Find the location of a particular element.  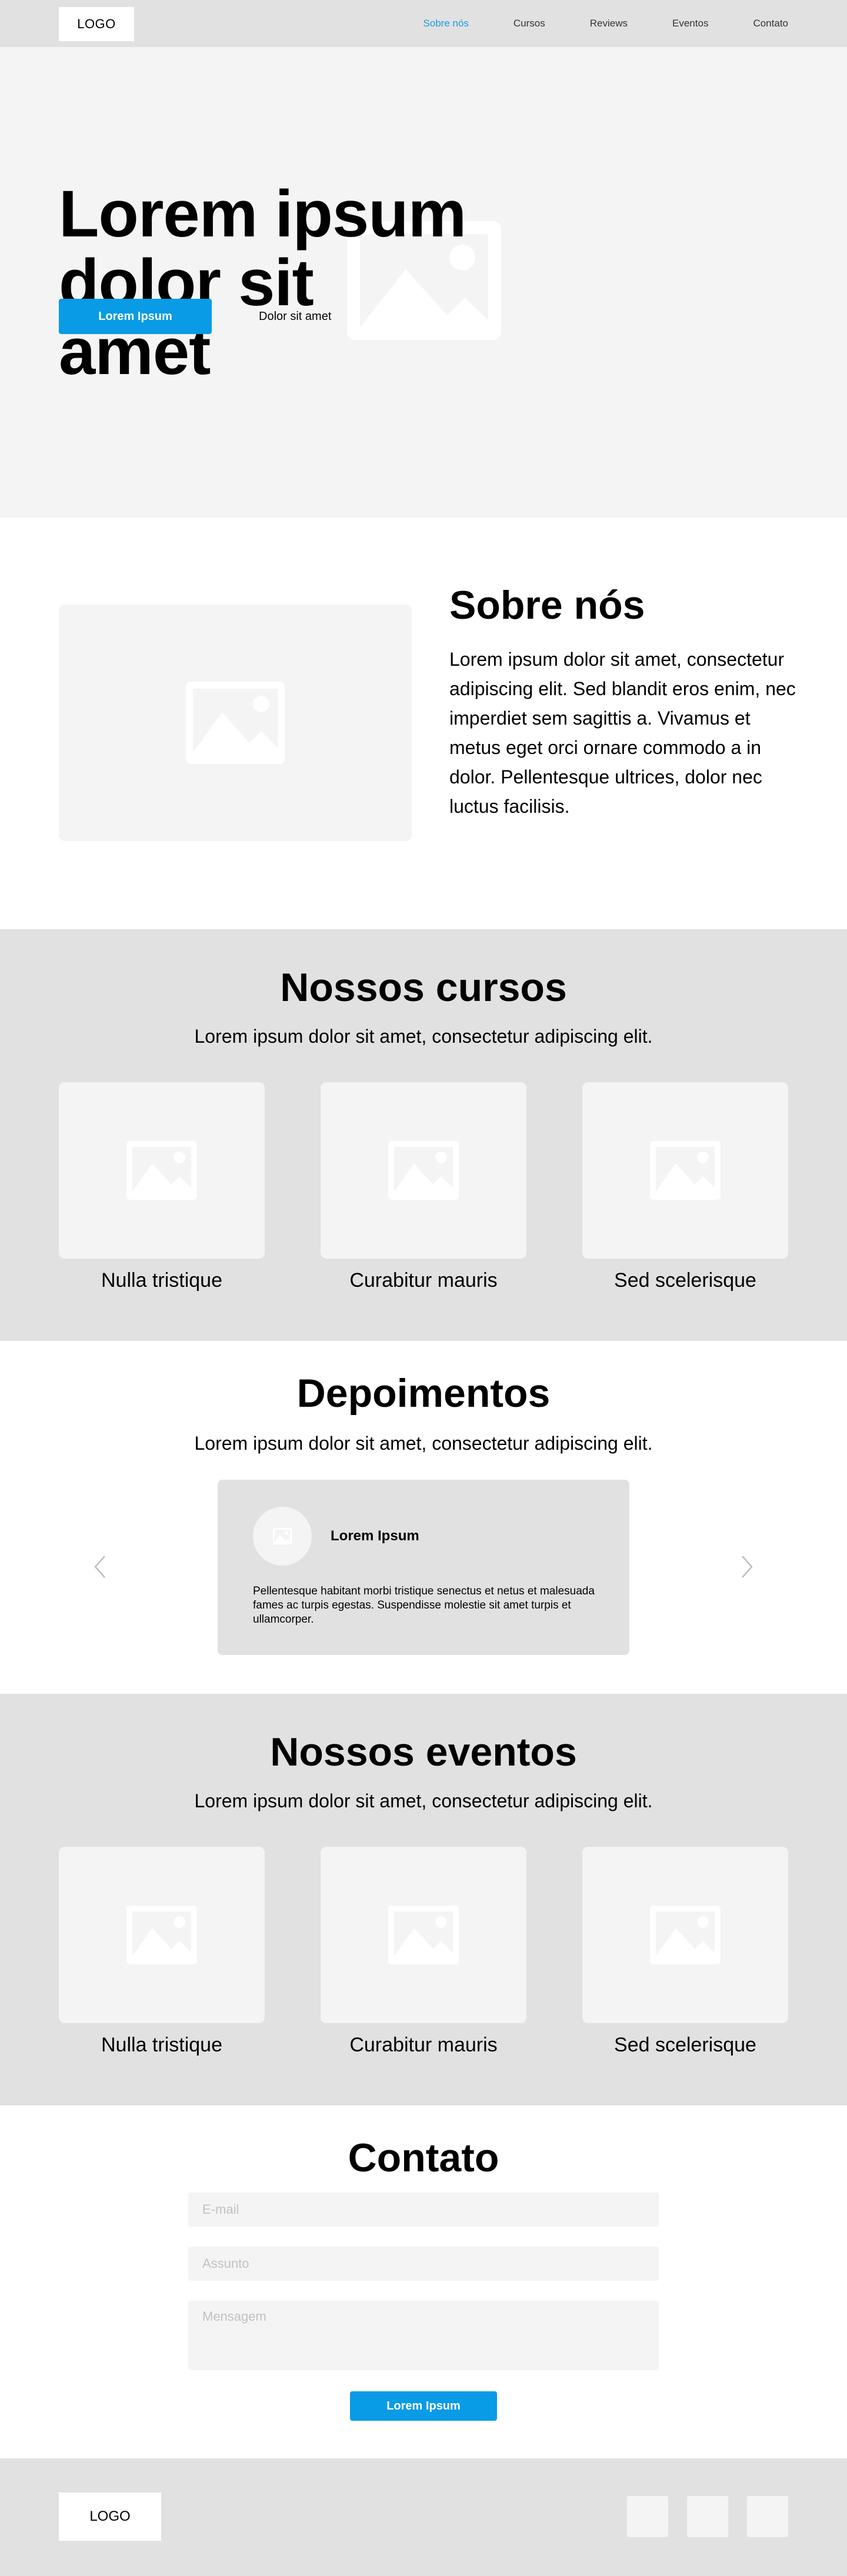

site-footer: LOGO is located at coordinates (423, 2517).